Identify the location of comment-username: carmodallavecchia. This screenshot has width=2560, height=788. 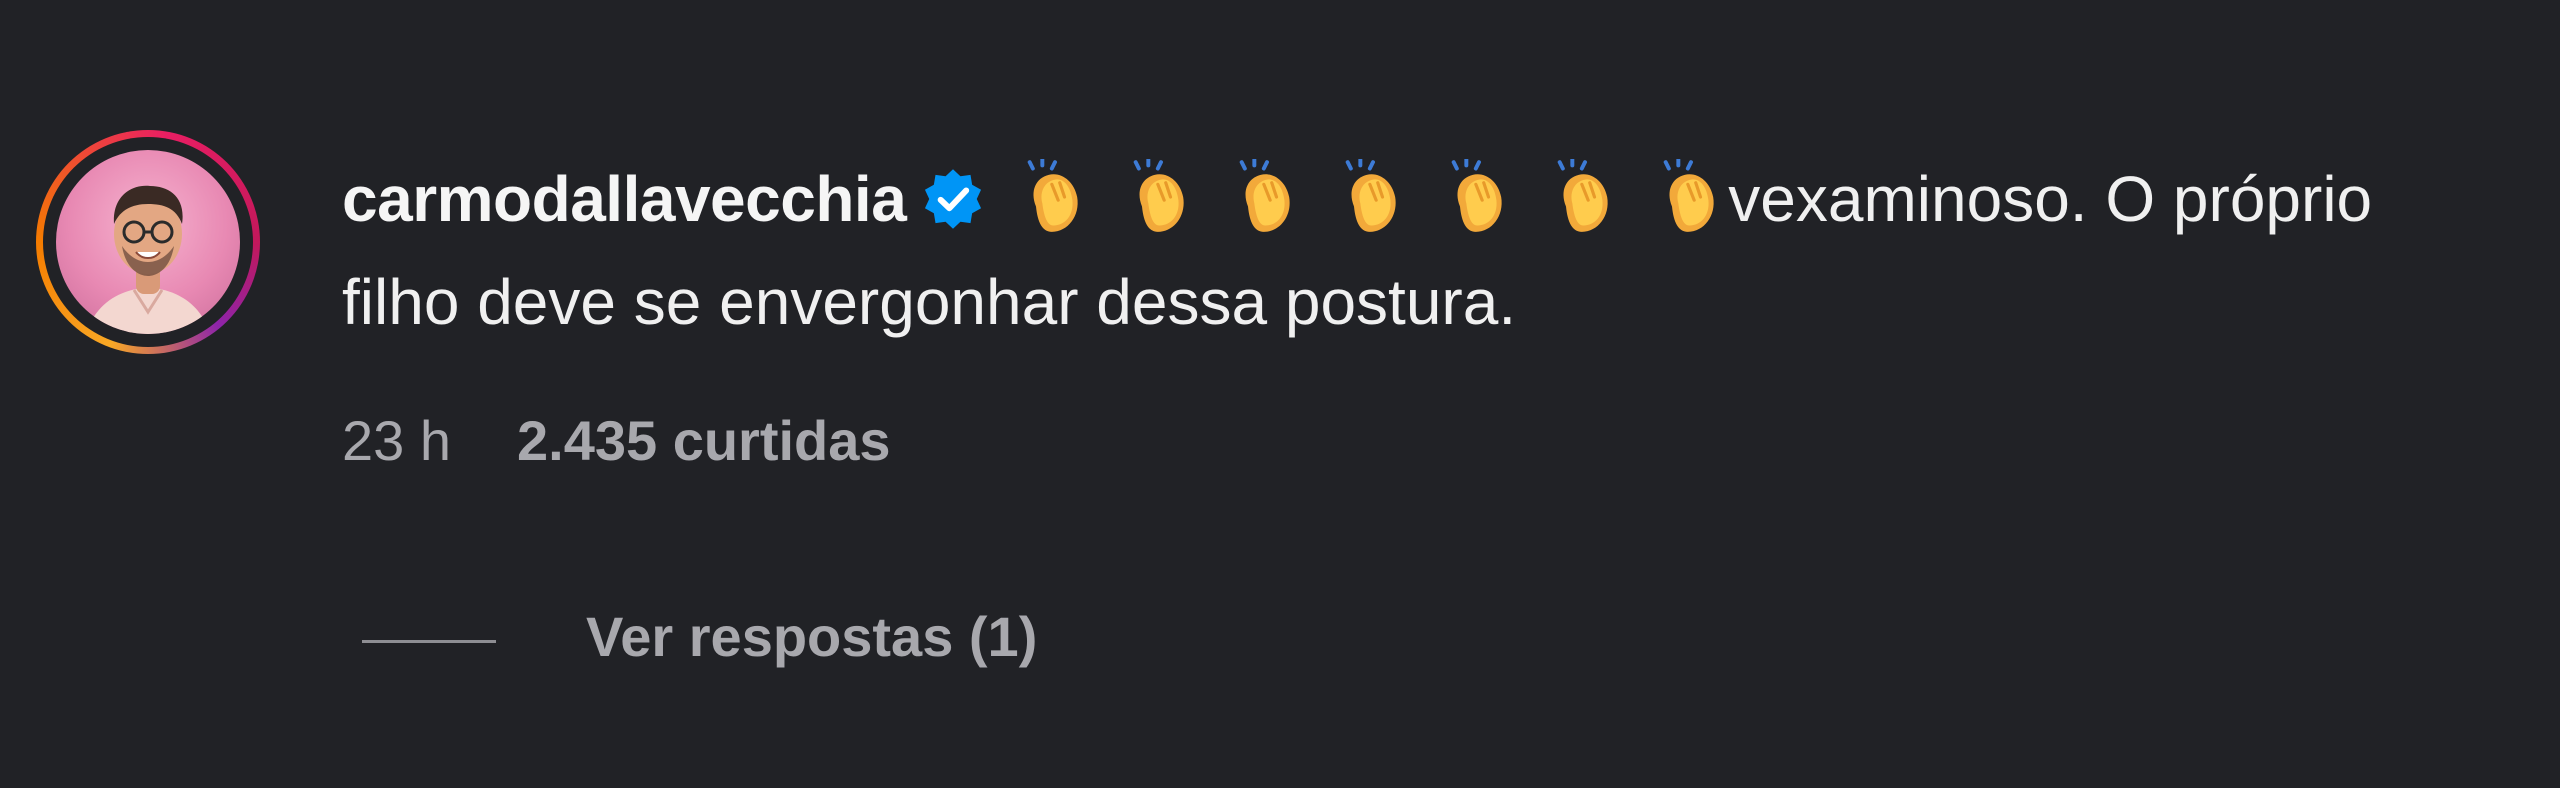
(624, 199).